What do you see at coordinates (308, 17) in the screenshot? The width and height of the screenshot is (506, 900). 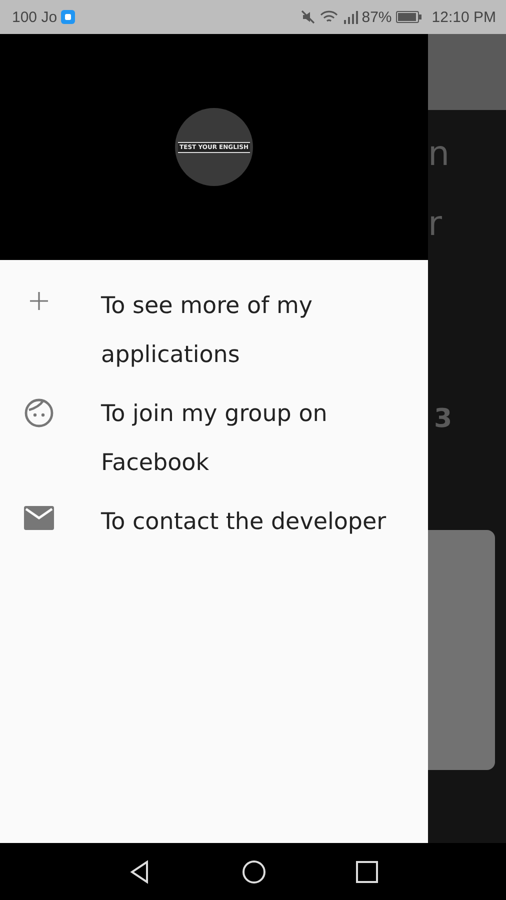 I see `mute-icon` at bounding box center [308, 17].